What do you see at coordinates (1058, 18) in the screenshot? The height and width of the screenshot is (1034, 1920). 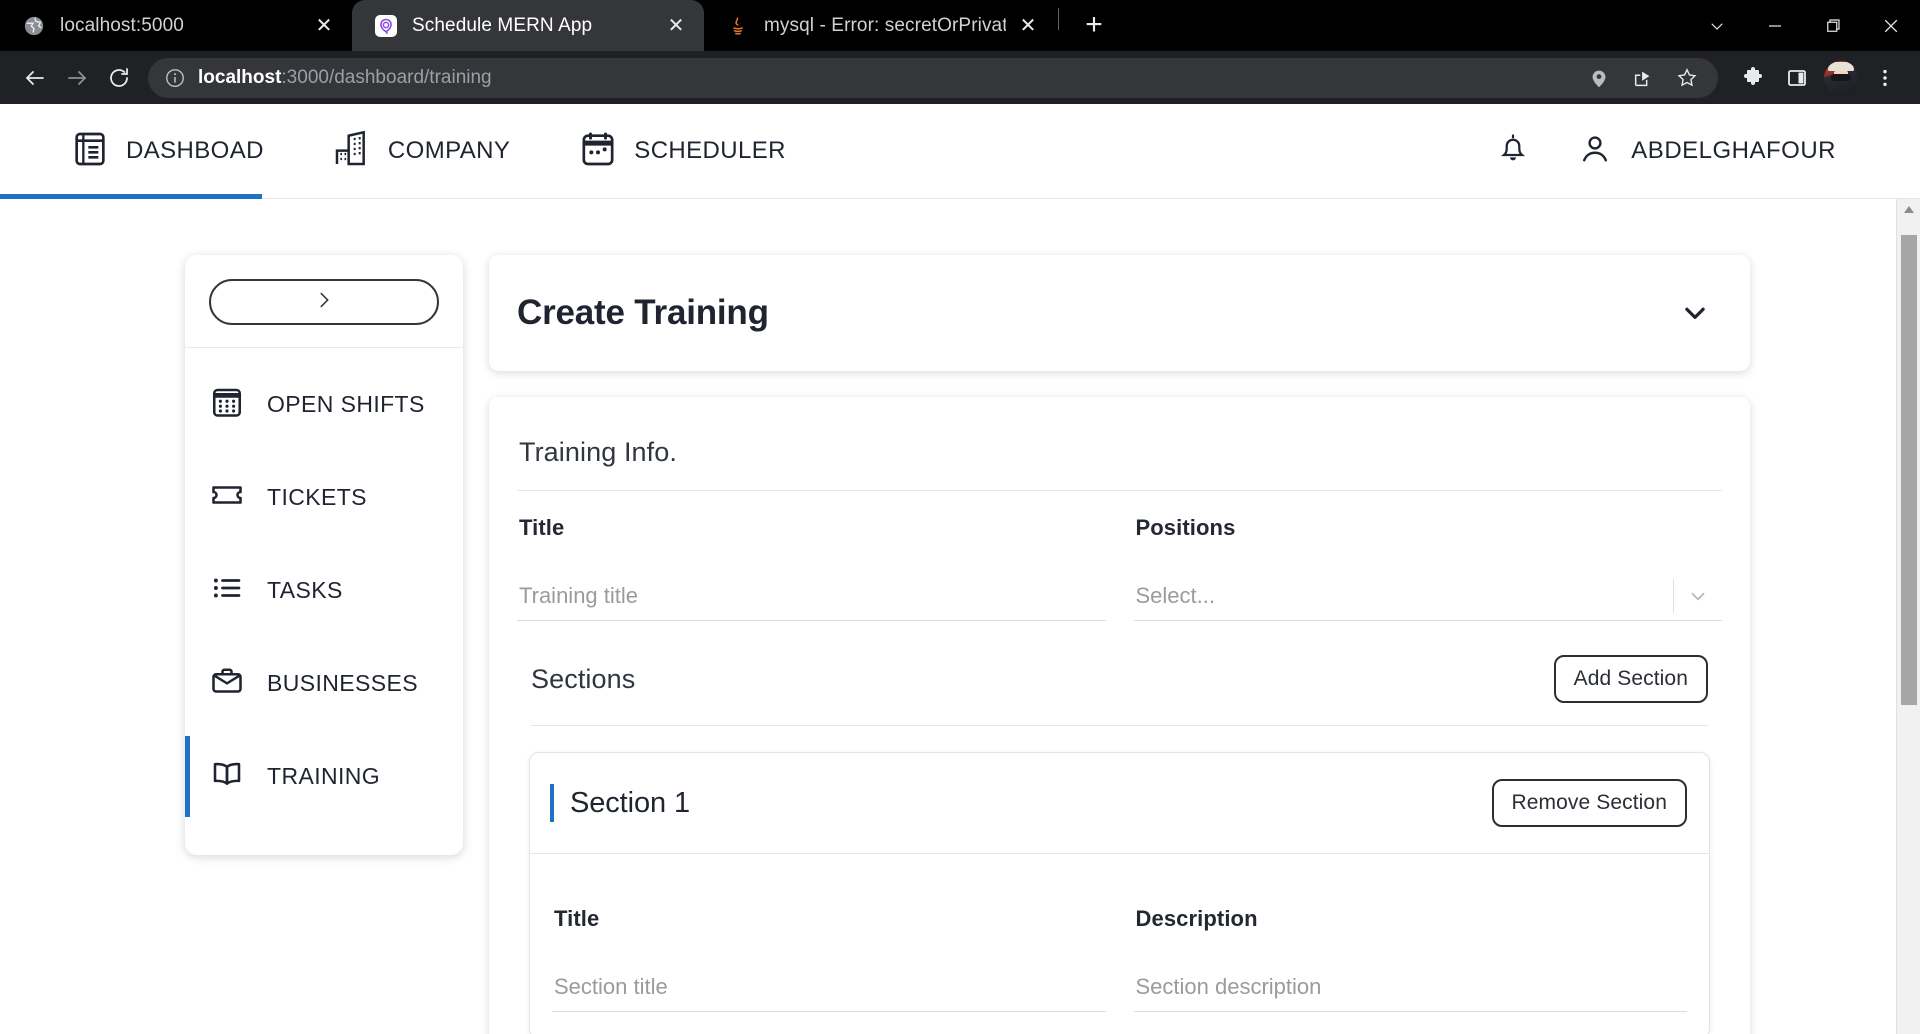 I see `tab-separator` at bounding box center [1058, 18].